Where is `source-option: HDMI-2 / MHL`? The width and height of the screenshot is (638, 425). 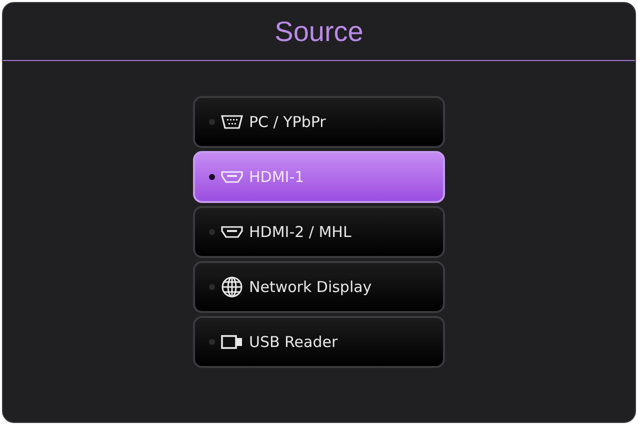 source-option: HDMI-2 / MHL is located at coordinates (319, 232).